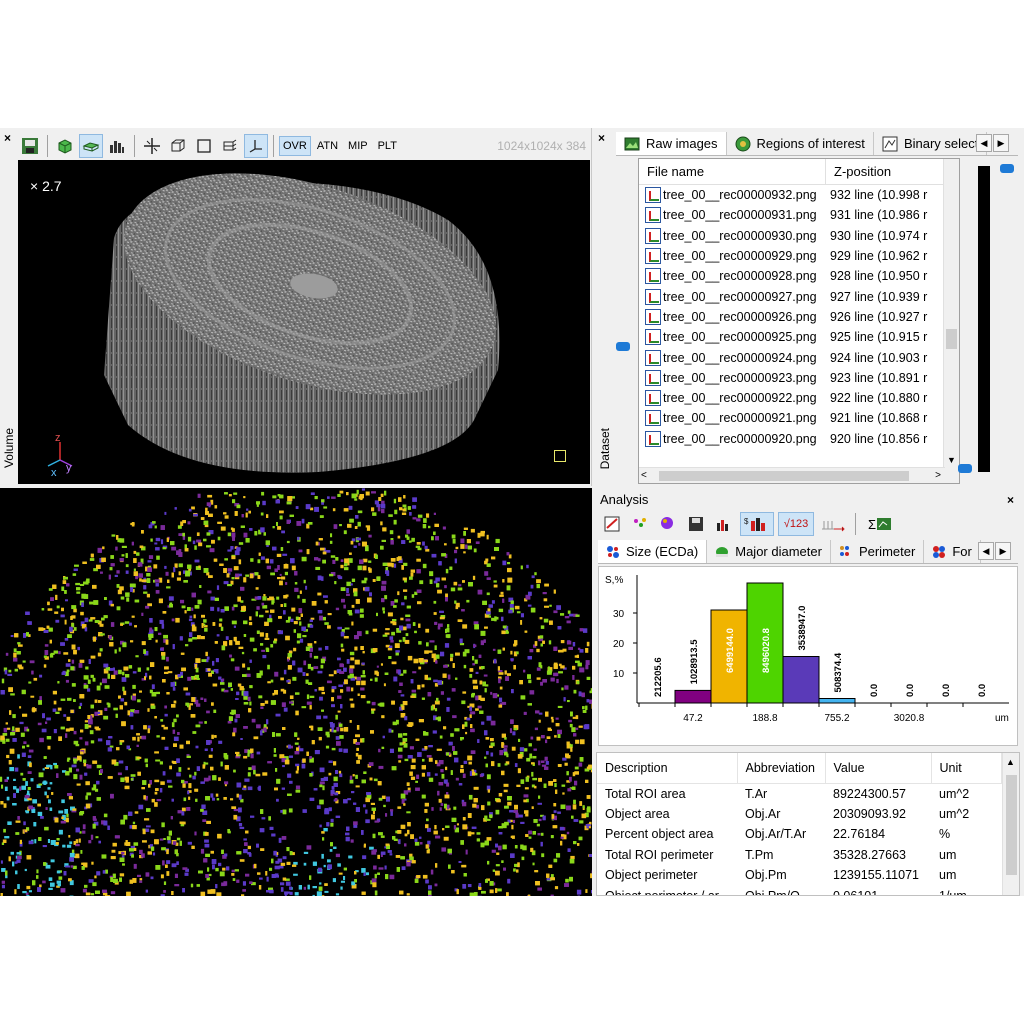 The image size is (1024, 1024). What do you see at coordinates (358, 146) in the screenshot?
I see `mip-mode-button: MIP` at bounding box center [358, 146].